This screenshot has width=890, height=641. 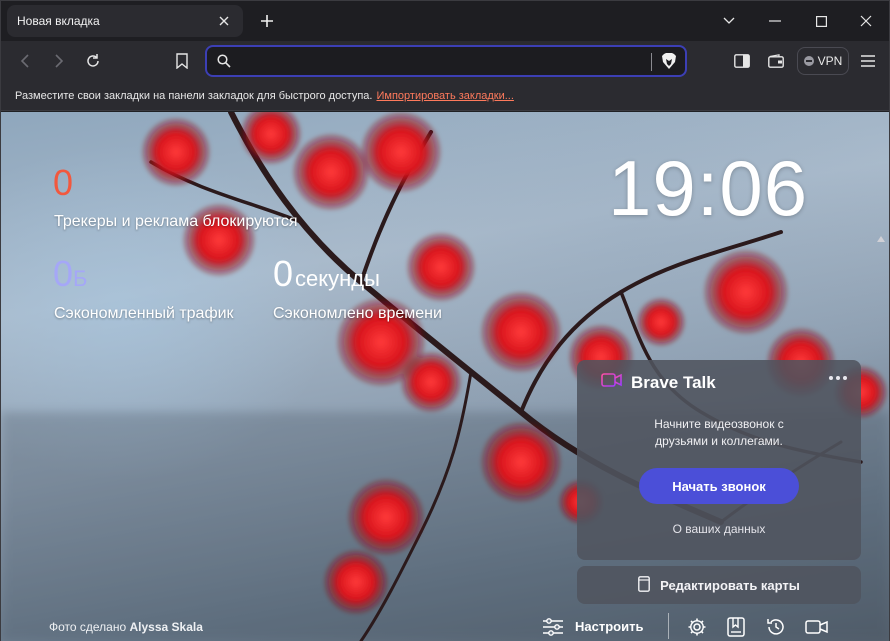 I want to click on address-divider, so click(x=651, y=62).